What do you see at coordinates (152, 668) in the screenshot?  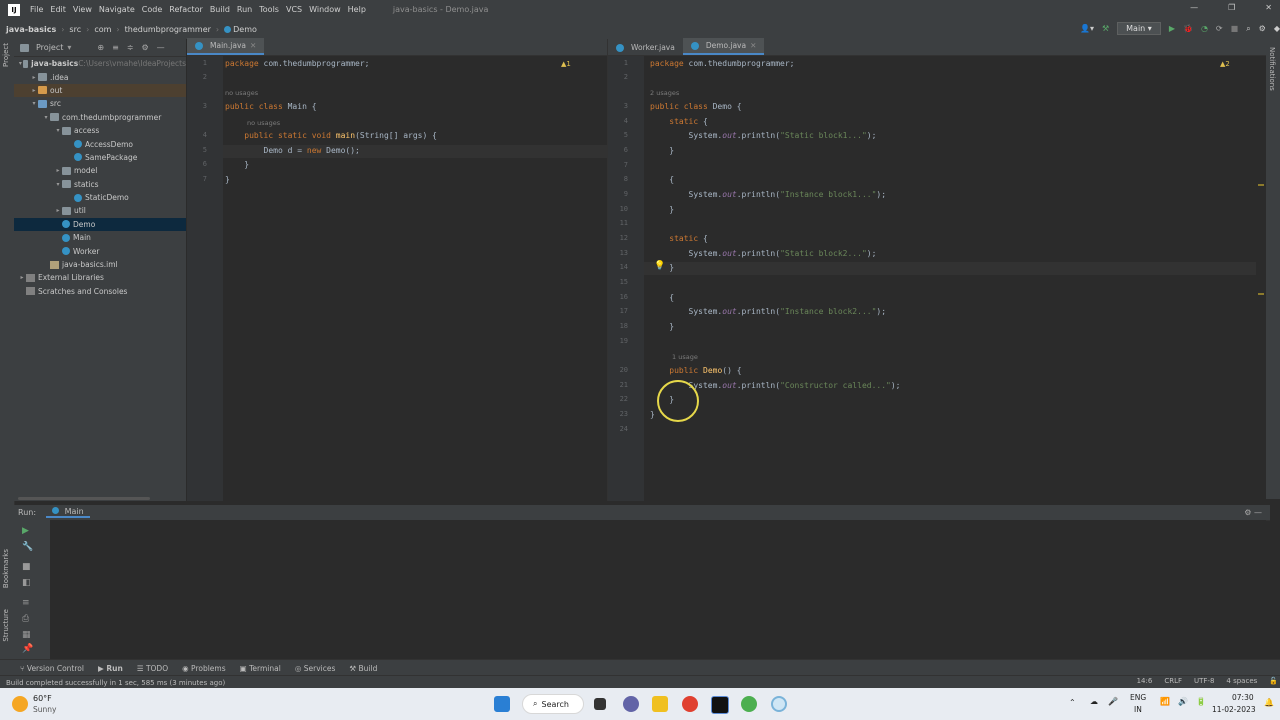 I see `tool-tab-todo: ☰ TODO` at bounding box center [152, 668].